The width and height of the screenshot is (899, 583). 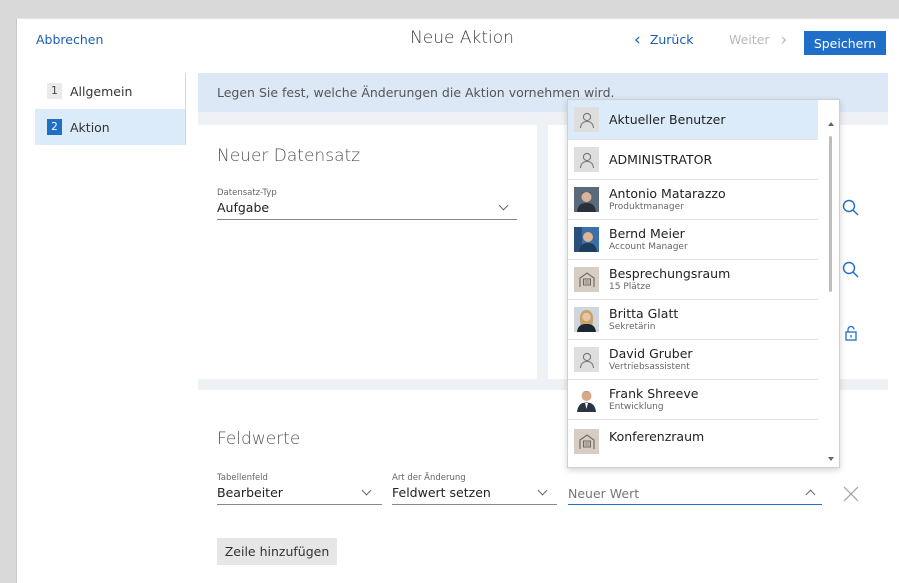 I want to click on back-button: ‹ Zurück, so click(x=664, y=39).